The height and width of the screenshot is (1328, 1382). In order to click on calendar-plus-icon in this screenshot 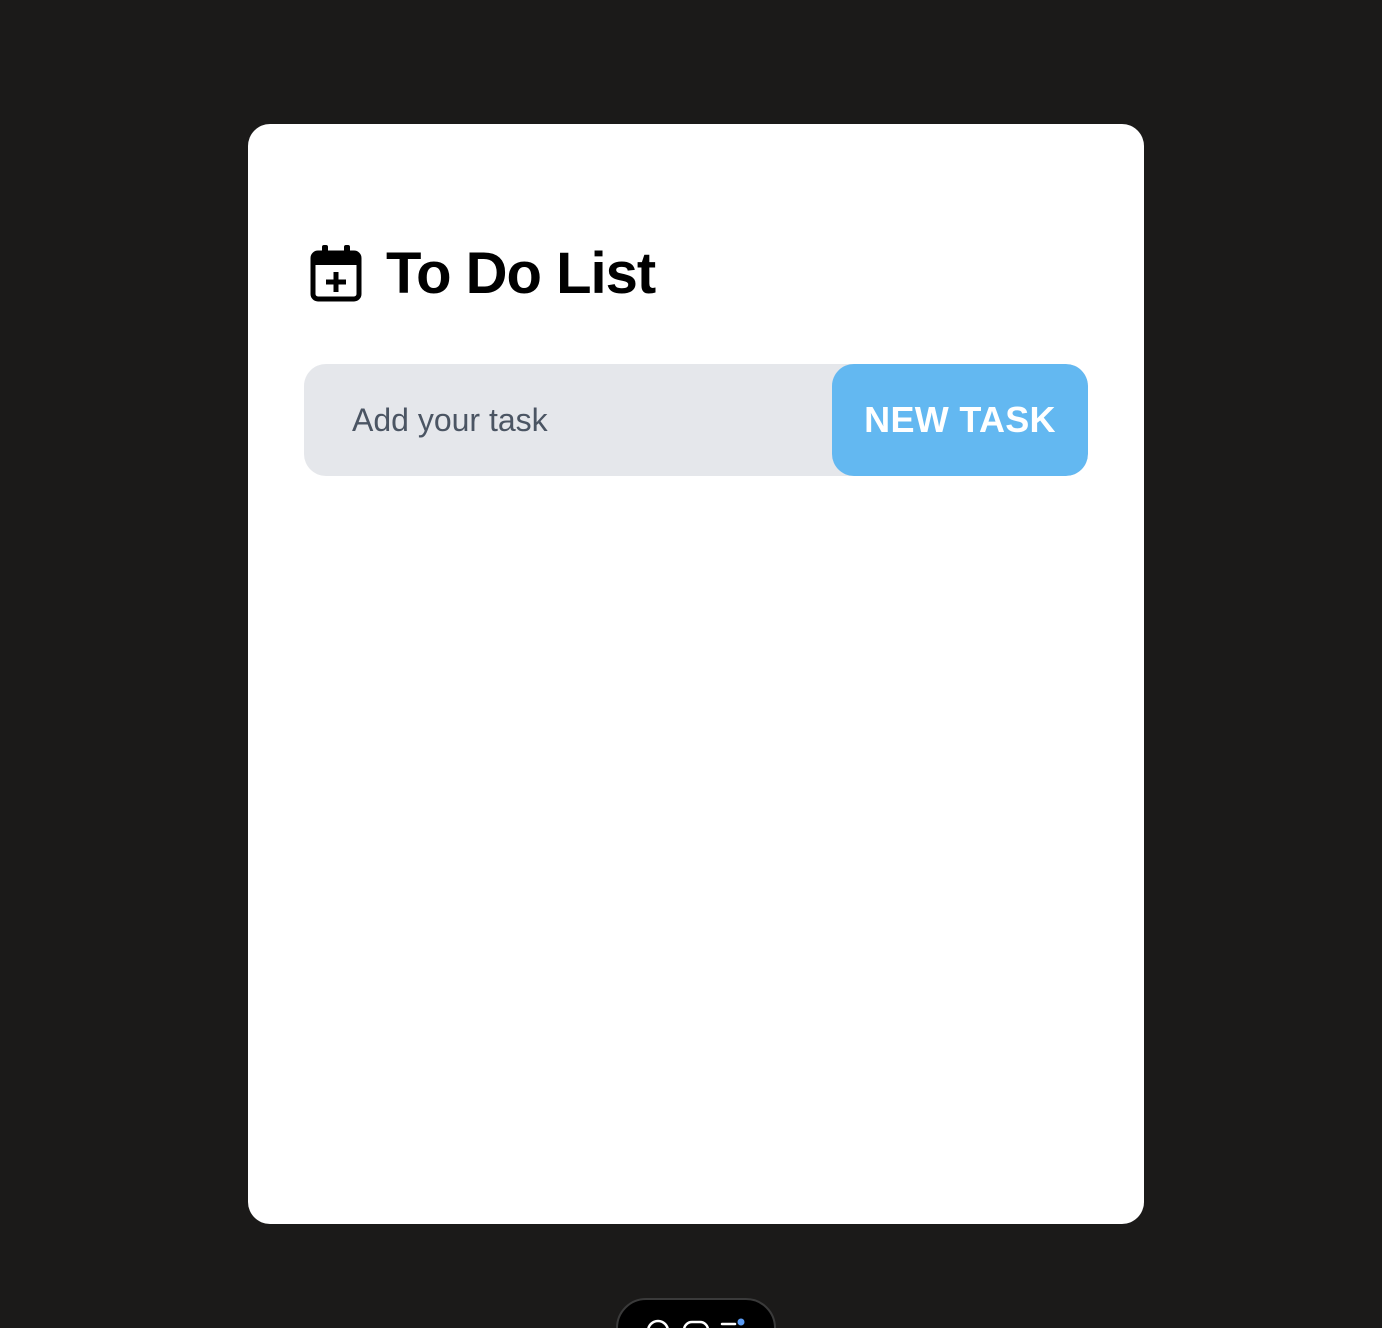, I will do `click(336, 273)`.